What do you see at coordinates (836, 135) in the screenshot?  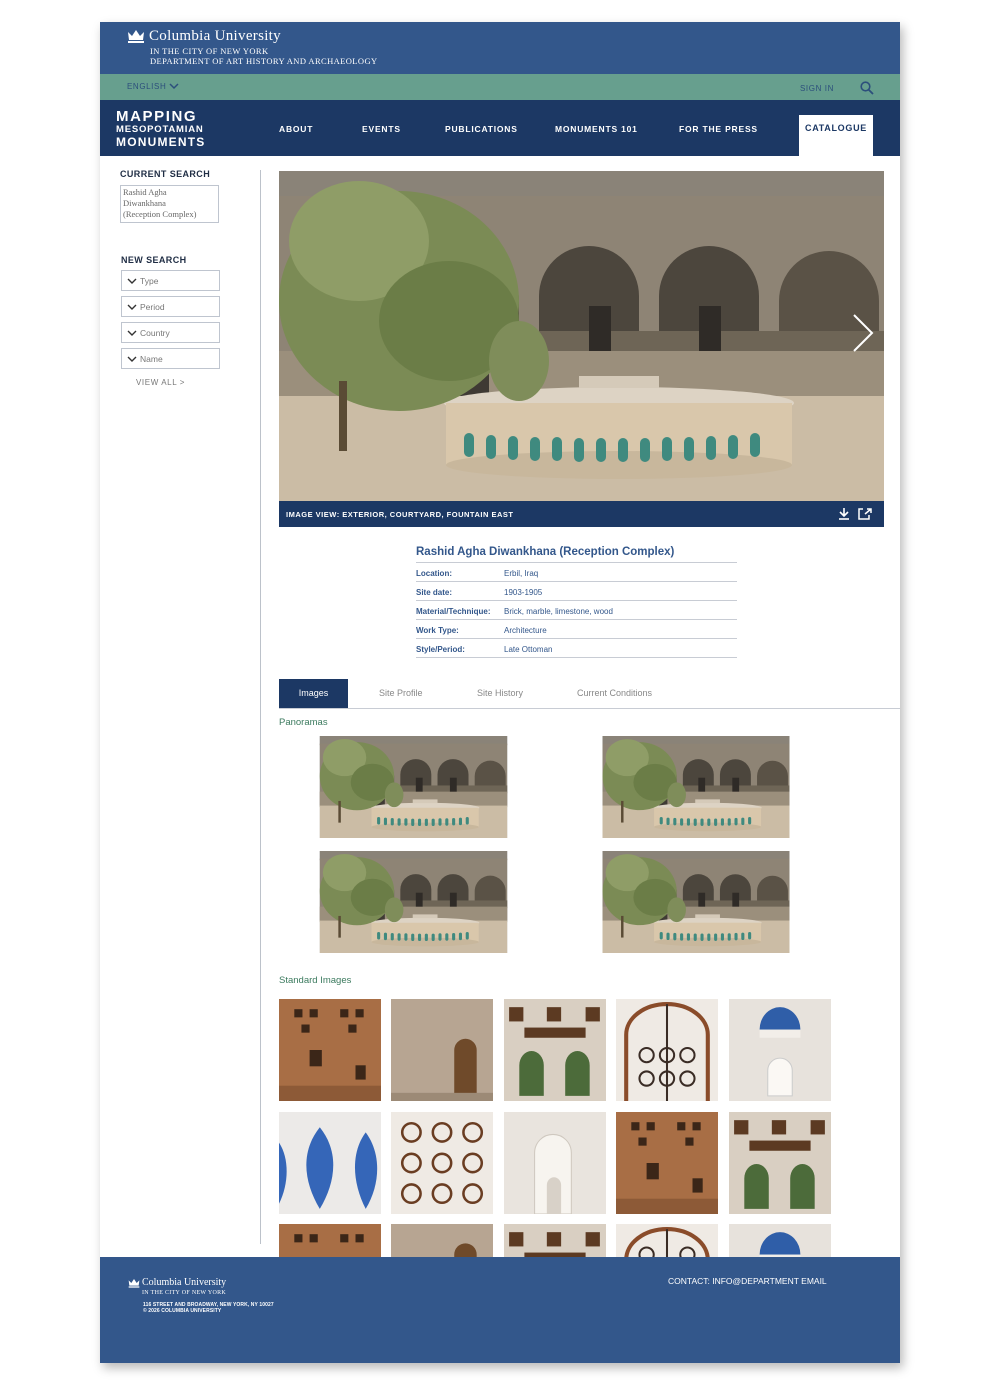 I see `nav-catalogue: CATALOGUE` at bounding box center [836, 135].